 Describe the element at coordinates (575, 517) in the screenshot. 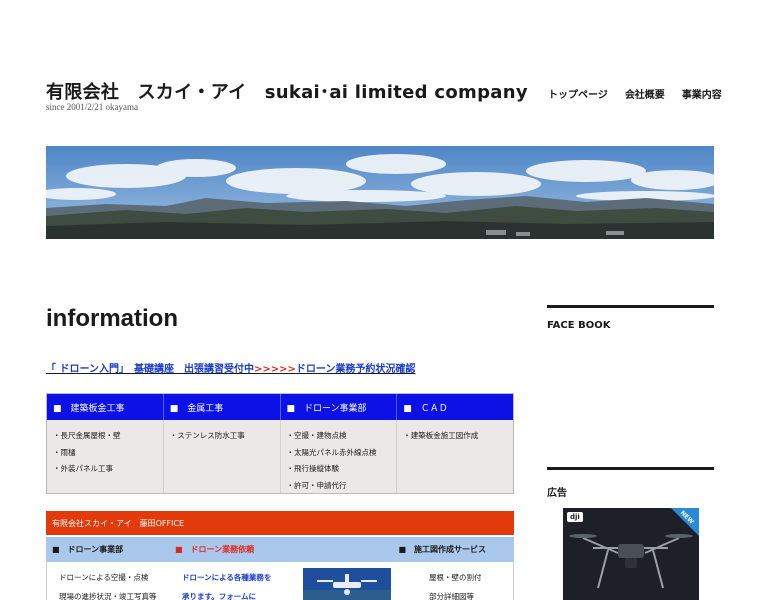

I see `ad-brand-logo: dji` at that location.